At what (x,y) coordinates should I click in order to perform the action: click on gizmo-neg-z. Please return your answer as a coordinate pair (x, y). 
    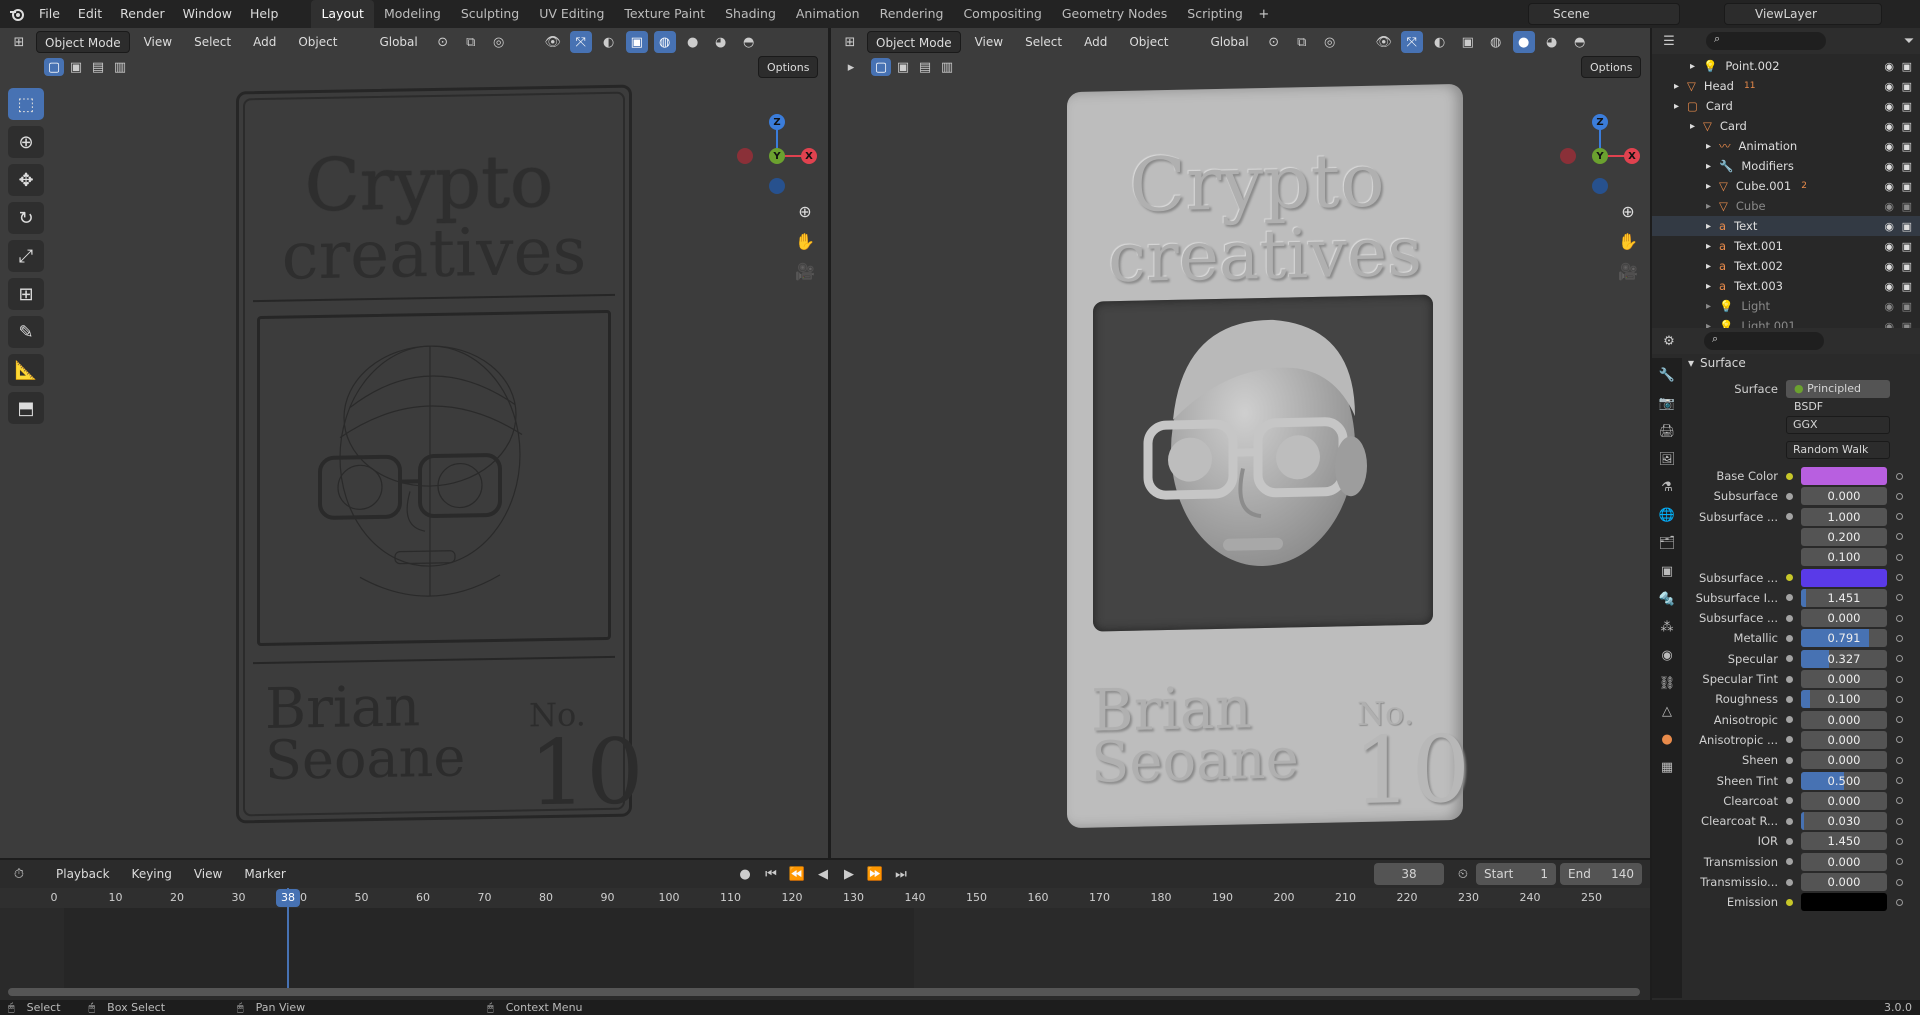
    Looking at the image, I should click on (1600, 186).